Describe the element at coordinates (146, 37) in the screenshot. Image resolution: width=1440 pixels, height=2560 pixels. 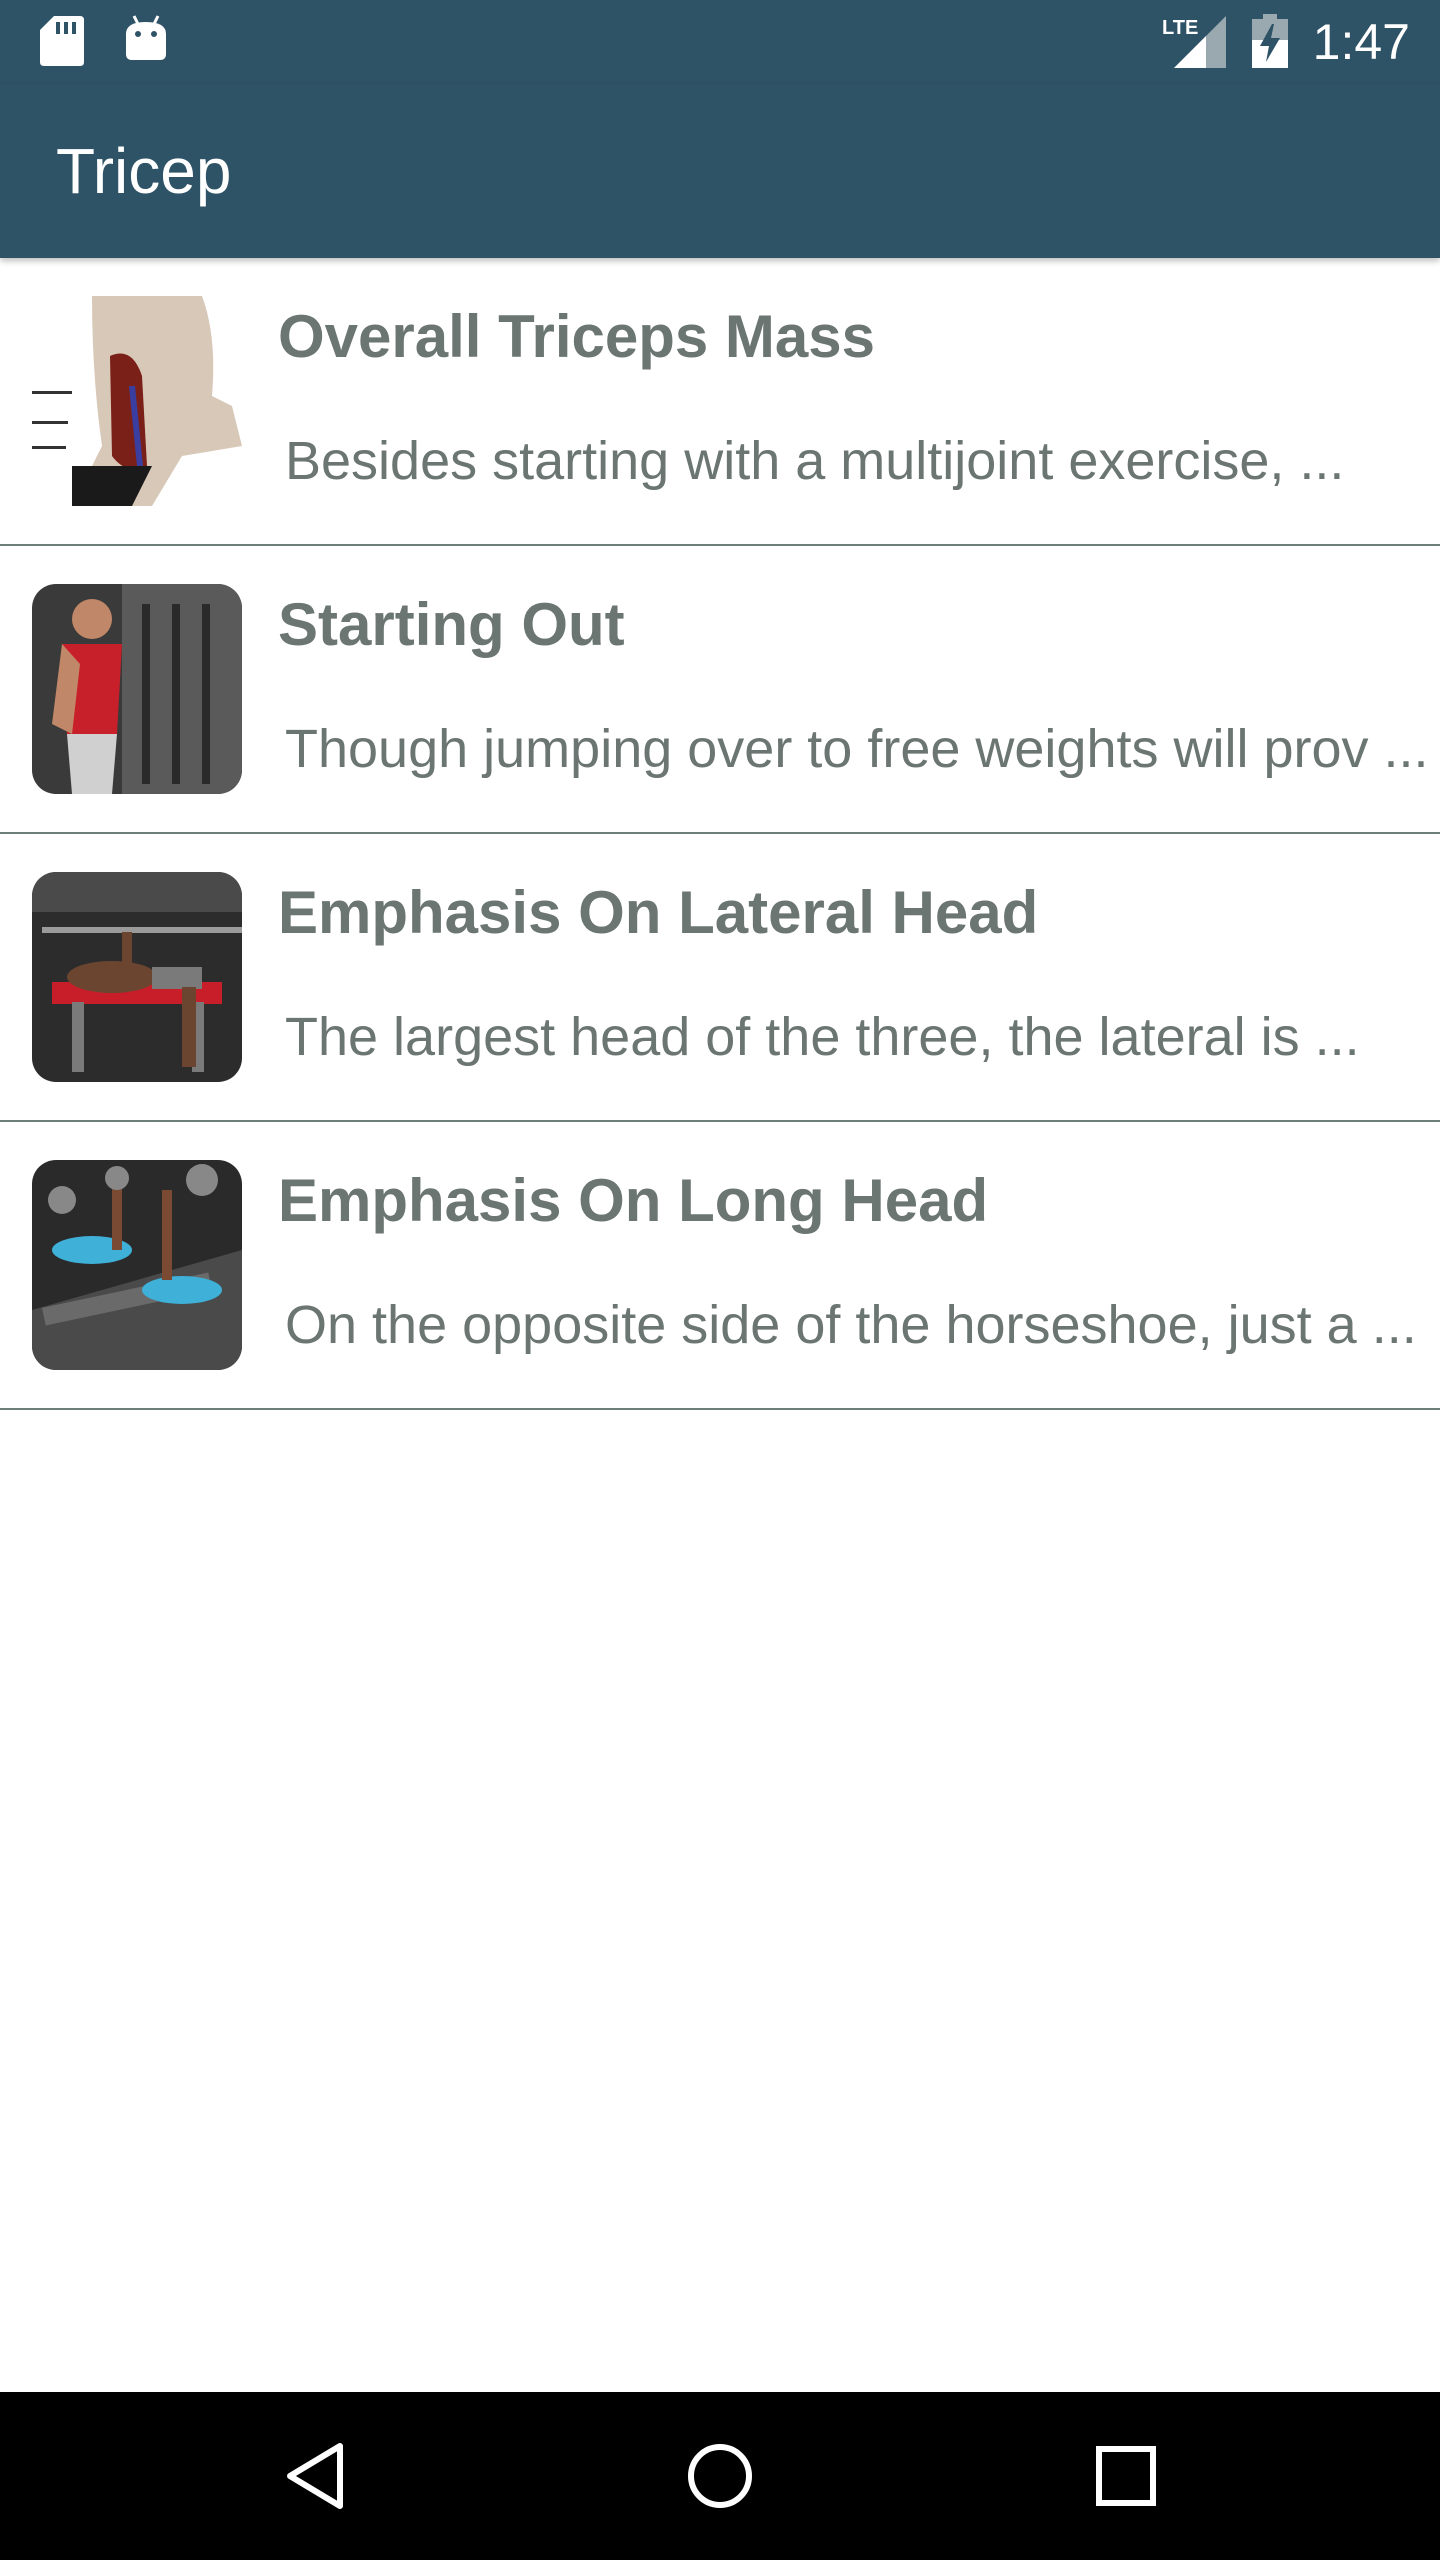
I see `android-icon` at that location.